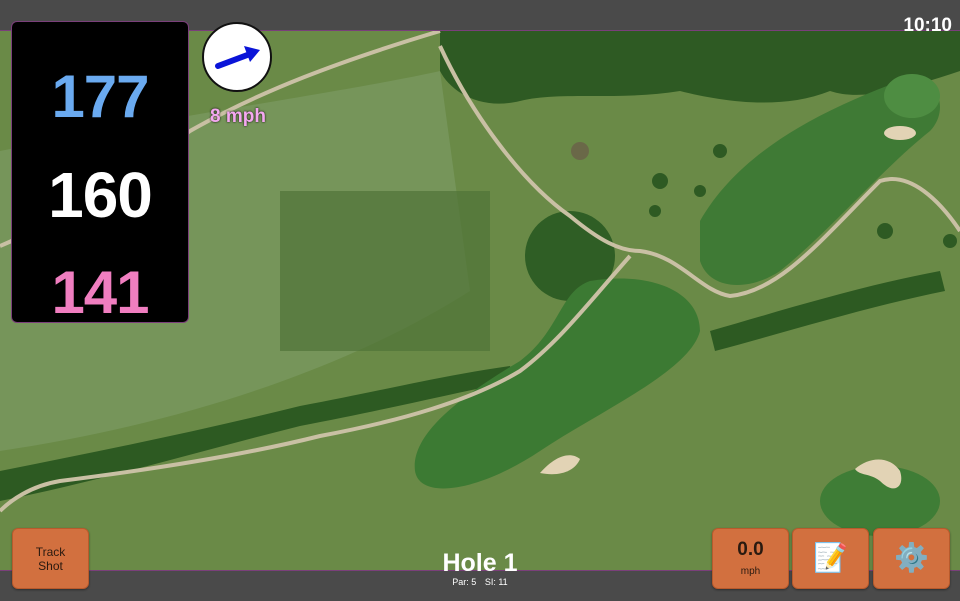  What do you see at coordinates (50, 552) in the screenshot?
I see `track-shot-label-line1: Track` at bounding box center [50, 552].